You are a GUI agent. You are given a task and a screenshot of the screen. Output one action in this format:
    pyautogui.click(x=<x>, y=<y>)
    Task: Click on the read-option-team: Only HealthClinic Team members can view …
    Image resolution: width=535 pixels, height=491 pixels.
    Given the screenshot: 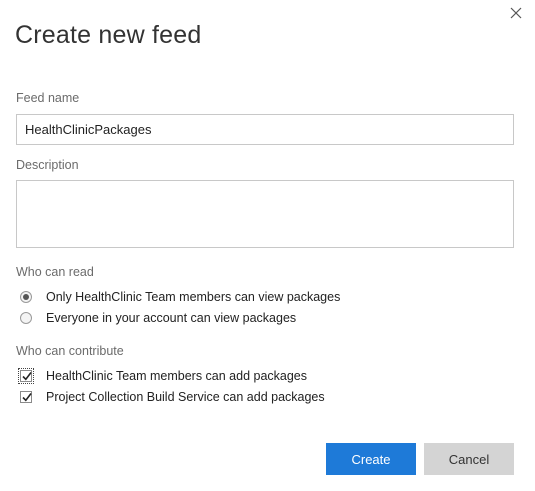 What is the action you would take?
    pyautogui.click(x=180, y=297)
    